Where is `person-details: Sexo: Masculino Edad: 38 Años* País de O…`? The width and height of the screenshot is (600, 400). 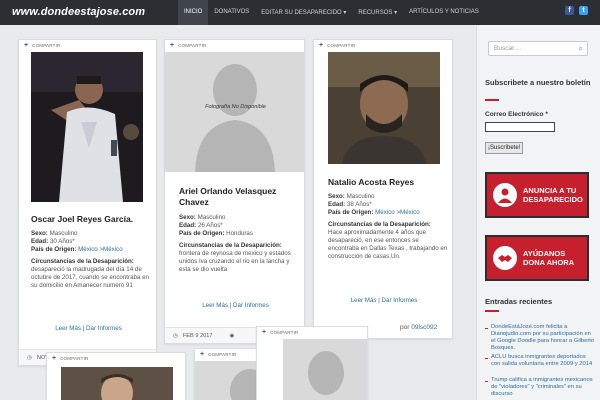
person-details: Sexo: Masculino Edad: 38 Años* País de O… is located at coordinates (388, 226).